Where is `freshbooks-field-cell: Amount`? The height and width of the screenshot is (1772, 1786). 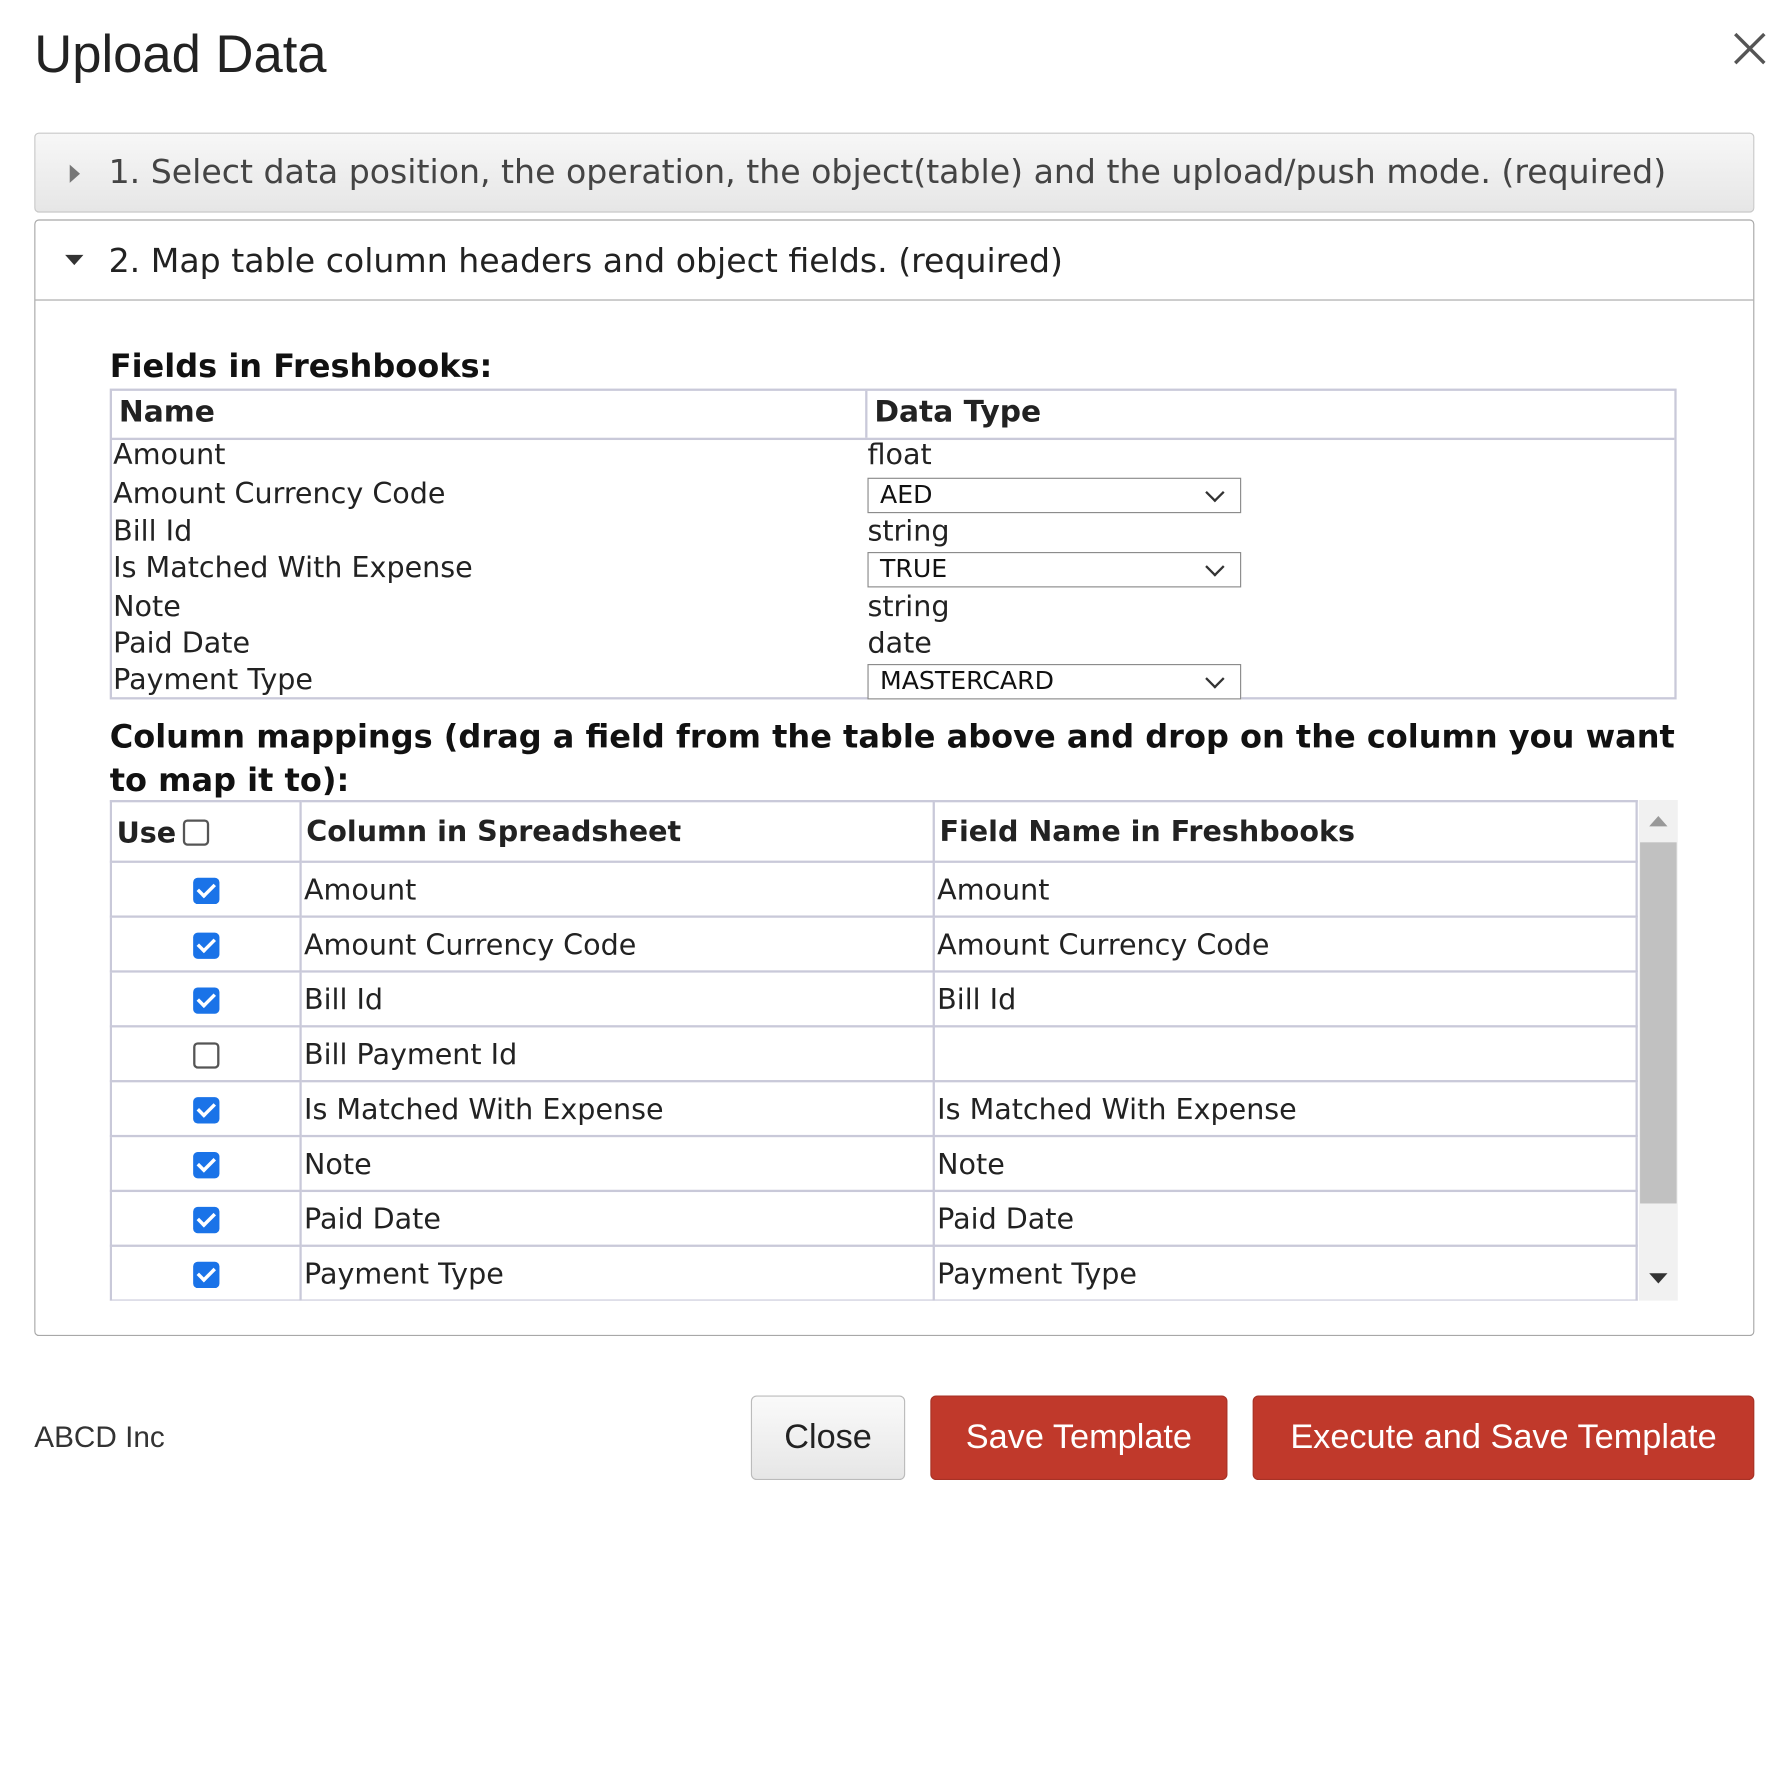
freshbooks-field-cell: Amount is located at coordinates (1285, 889).